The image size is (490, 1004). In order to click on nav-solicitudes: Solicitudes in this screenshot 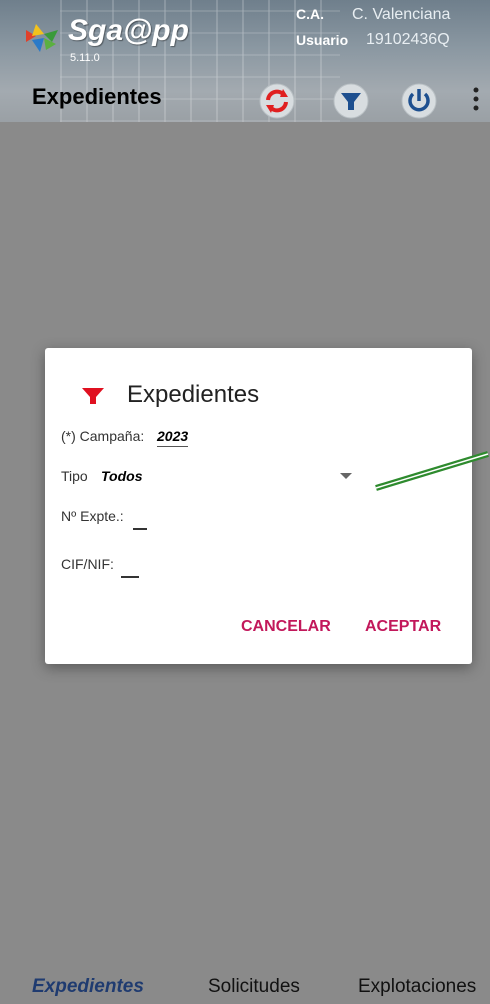, I will do `click(254, 987)`.